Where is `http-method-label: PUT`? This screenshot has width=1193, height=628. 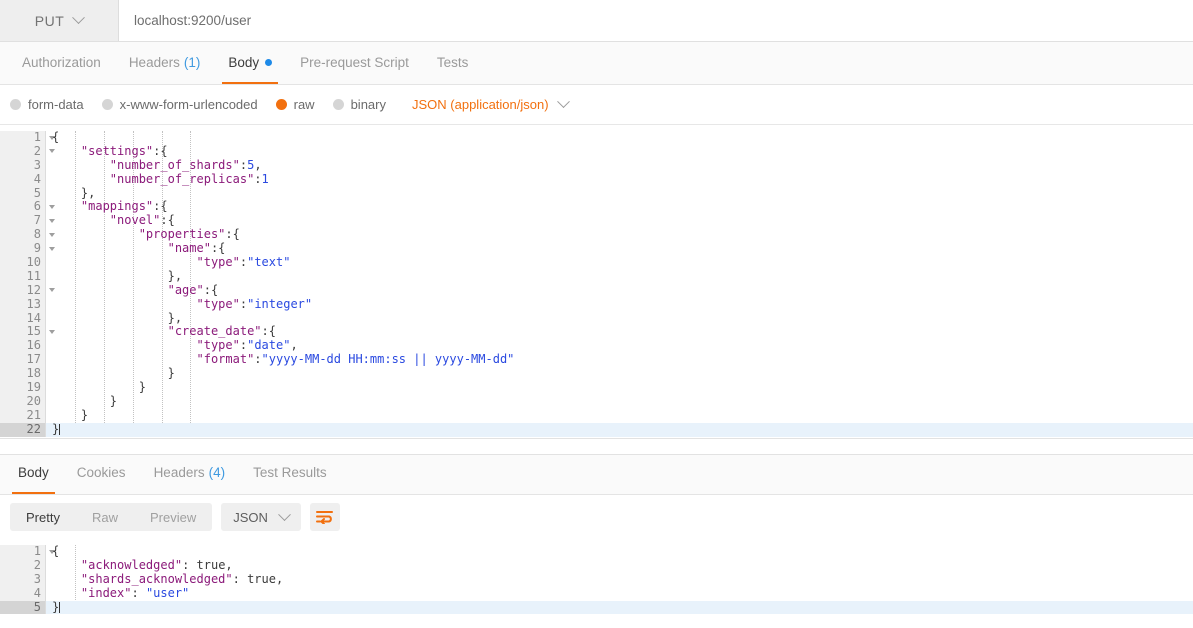
http-method-label: PUT is located at coordinates (49, 20).